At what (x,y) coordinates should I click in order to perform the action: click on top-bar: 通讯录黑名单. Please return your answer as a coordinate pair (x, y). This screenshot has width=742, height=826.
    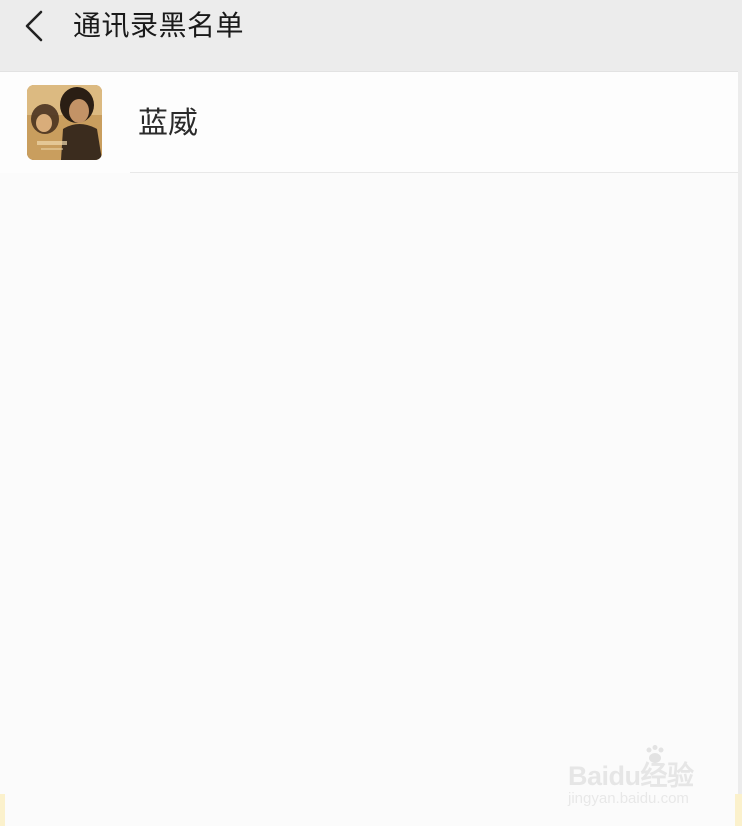
    Looking at the image, I should click on (369, 36).